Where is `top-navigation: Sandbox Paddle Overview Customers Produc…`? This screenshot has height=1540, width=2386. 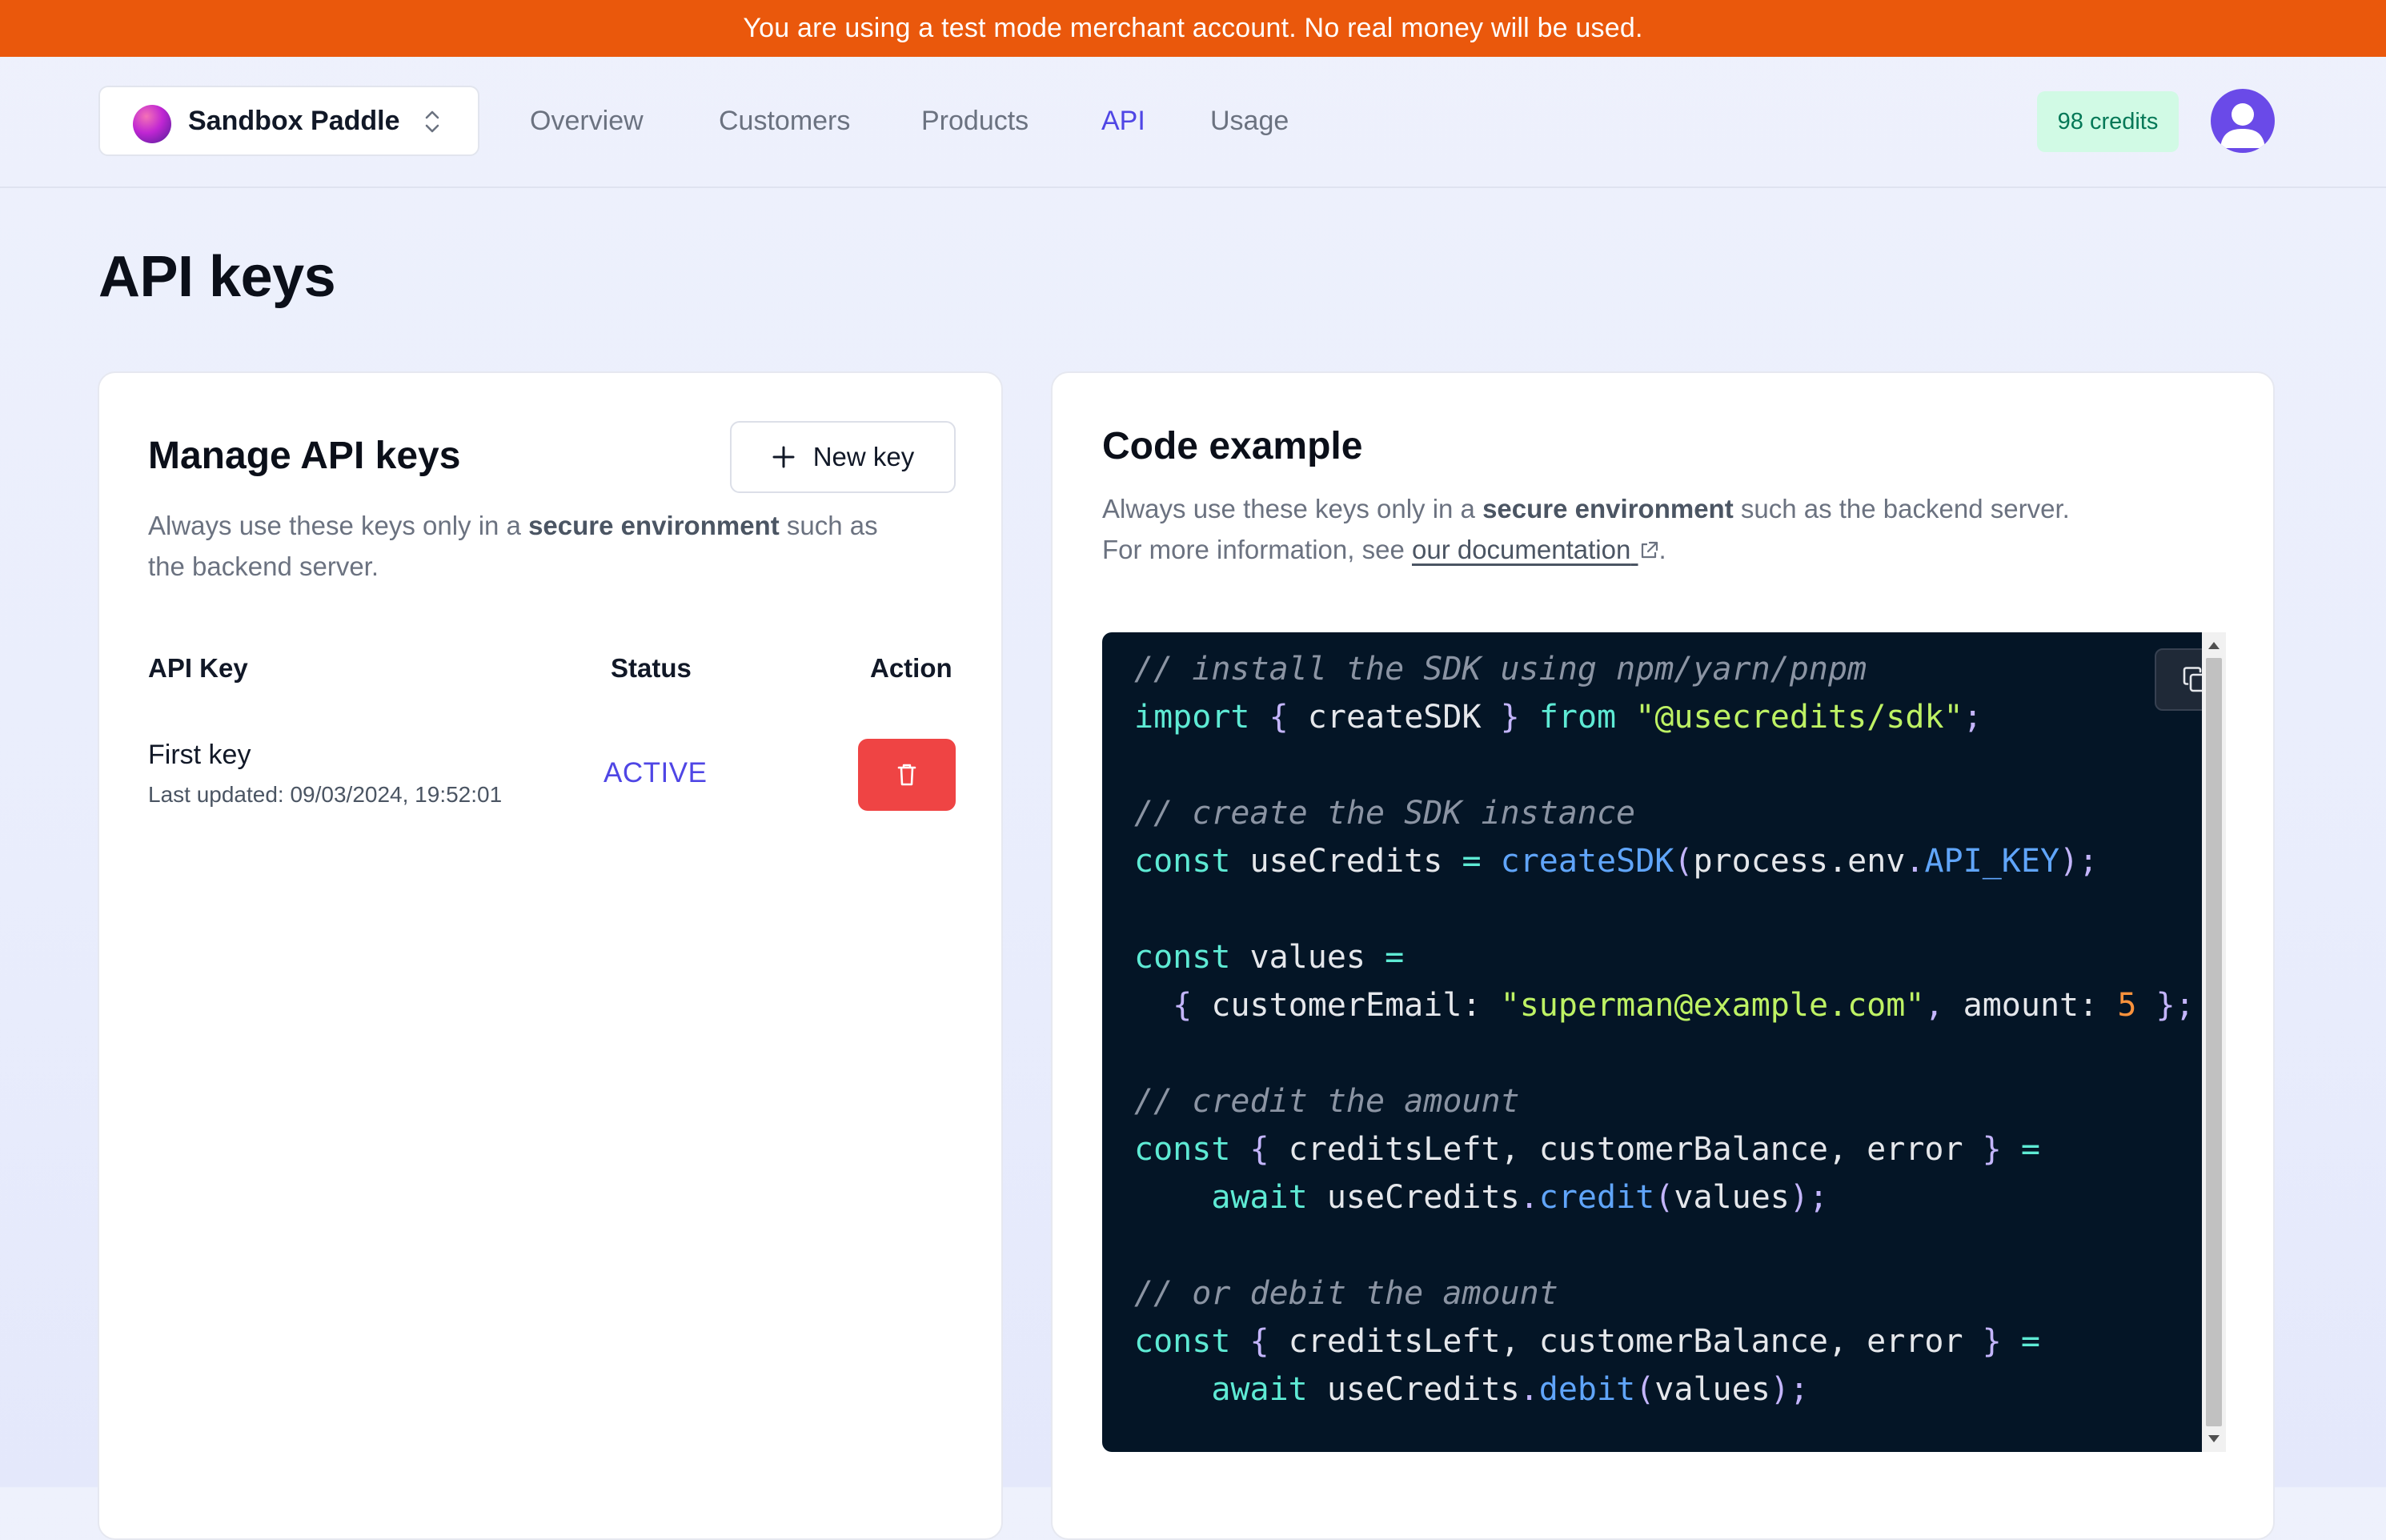 top-navigation: Sandbox Paddle Overview Customers Produc… is located at coordinates (1193, 123).